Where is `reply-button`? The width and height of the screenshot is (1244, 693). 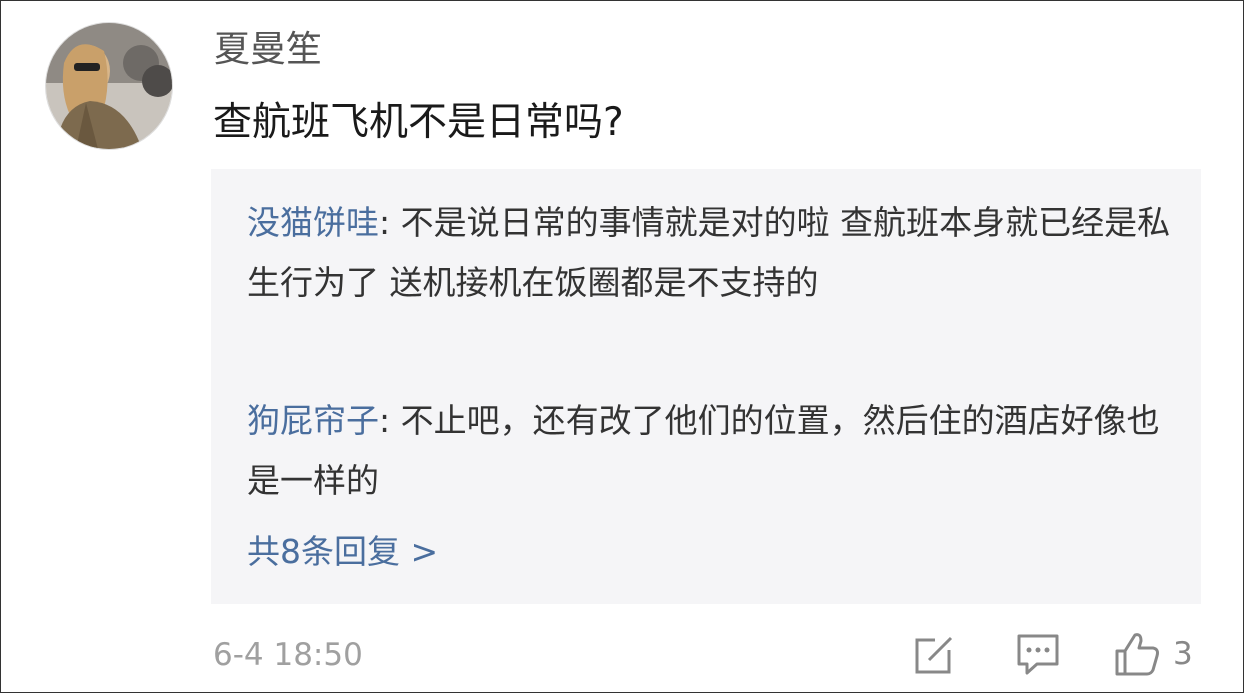
reply-button is located at coordinates (1038, 654).